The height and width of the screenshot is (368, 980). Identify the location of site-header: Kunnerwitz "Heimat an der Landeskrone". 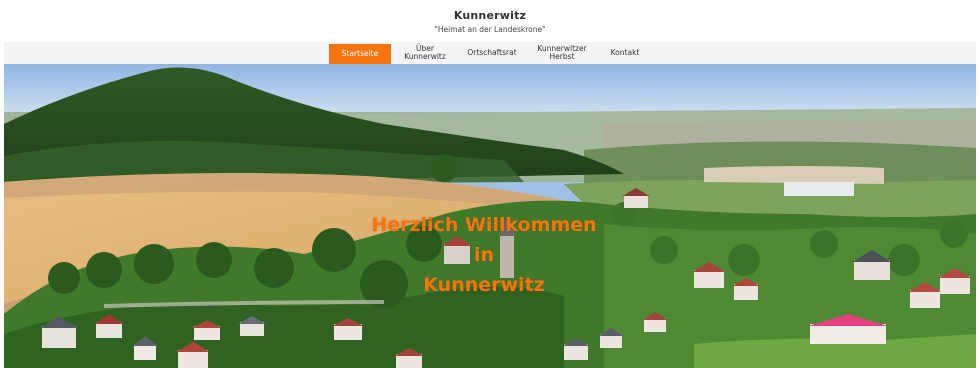
(490, 21).